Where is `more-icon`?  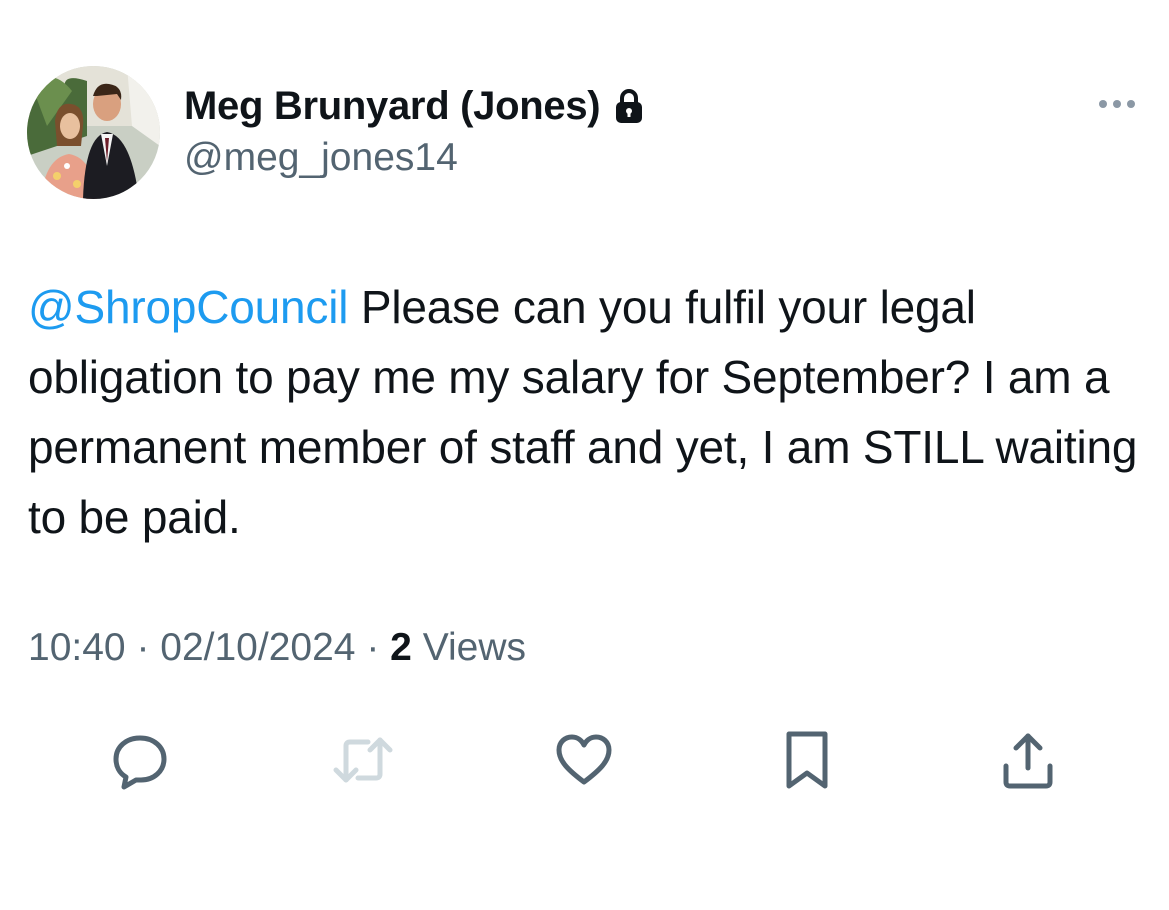
more-icon is located at coordinates (1117, 104).